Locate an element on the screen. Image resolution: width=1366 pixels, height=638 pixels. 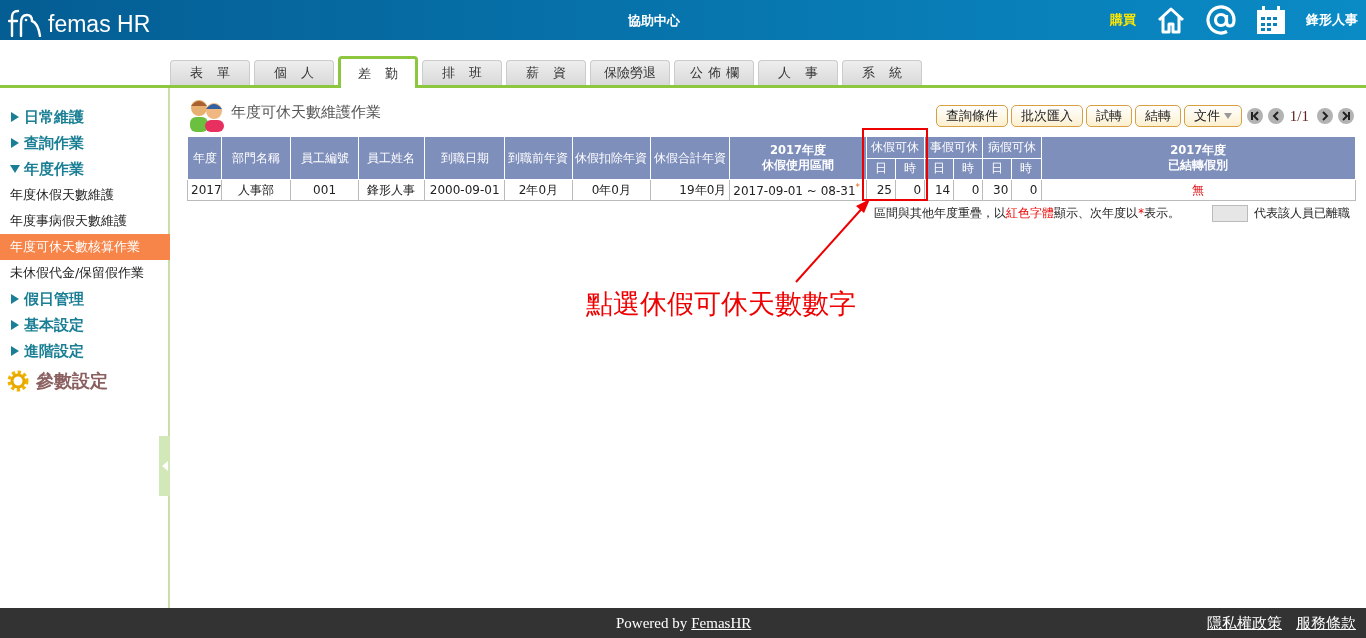
toolbar-button: 批次匯入 is located at coordinates (1046, 116).